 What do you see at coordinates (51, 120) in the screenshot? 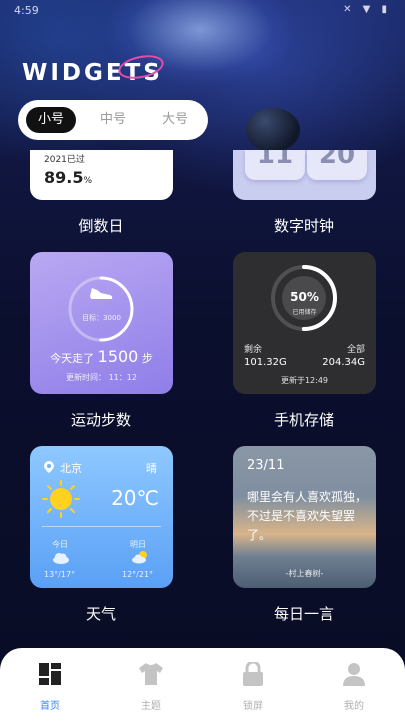
I see `tab-small: 小号` at bounding box center [51, 120].